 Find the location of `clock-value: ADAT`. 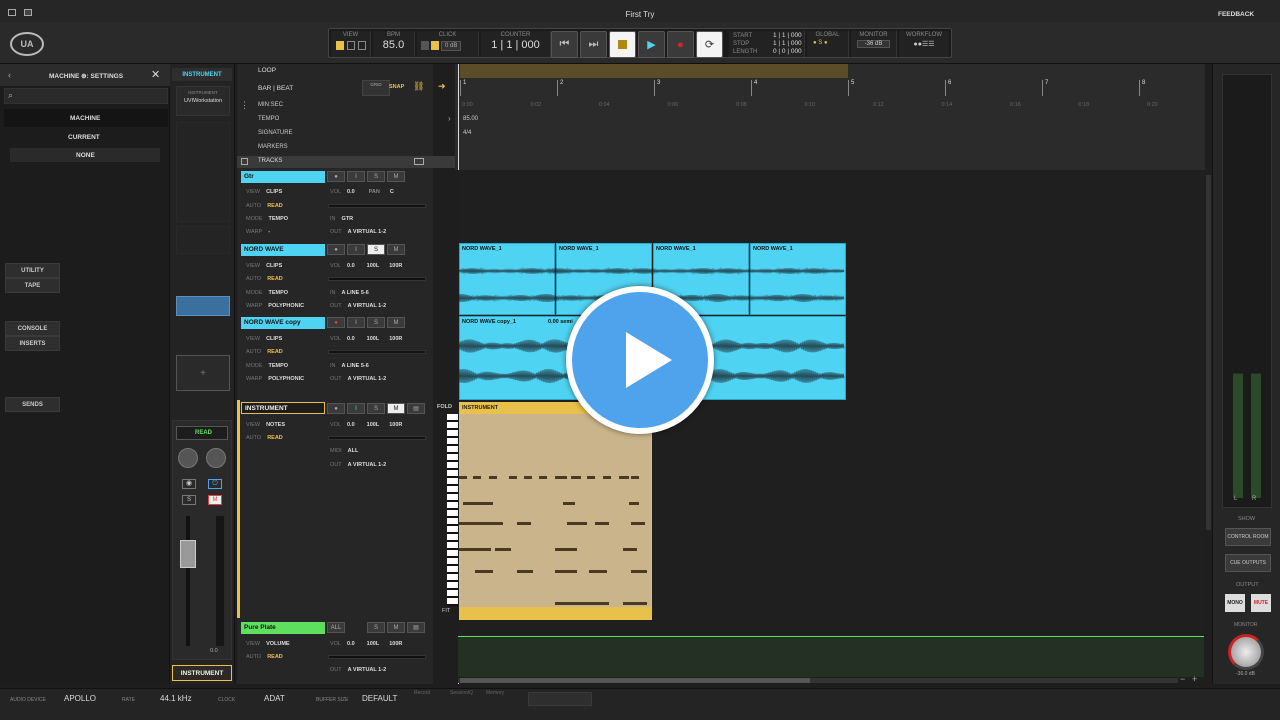

clock-value: ADAT is located at coordinates (274, 698).